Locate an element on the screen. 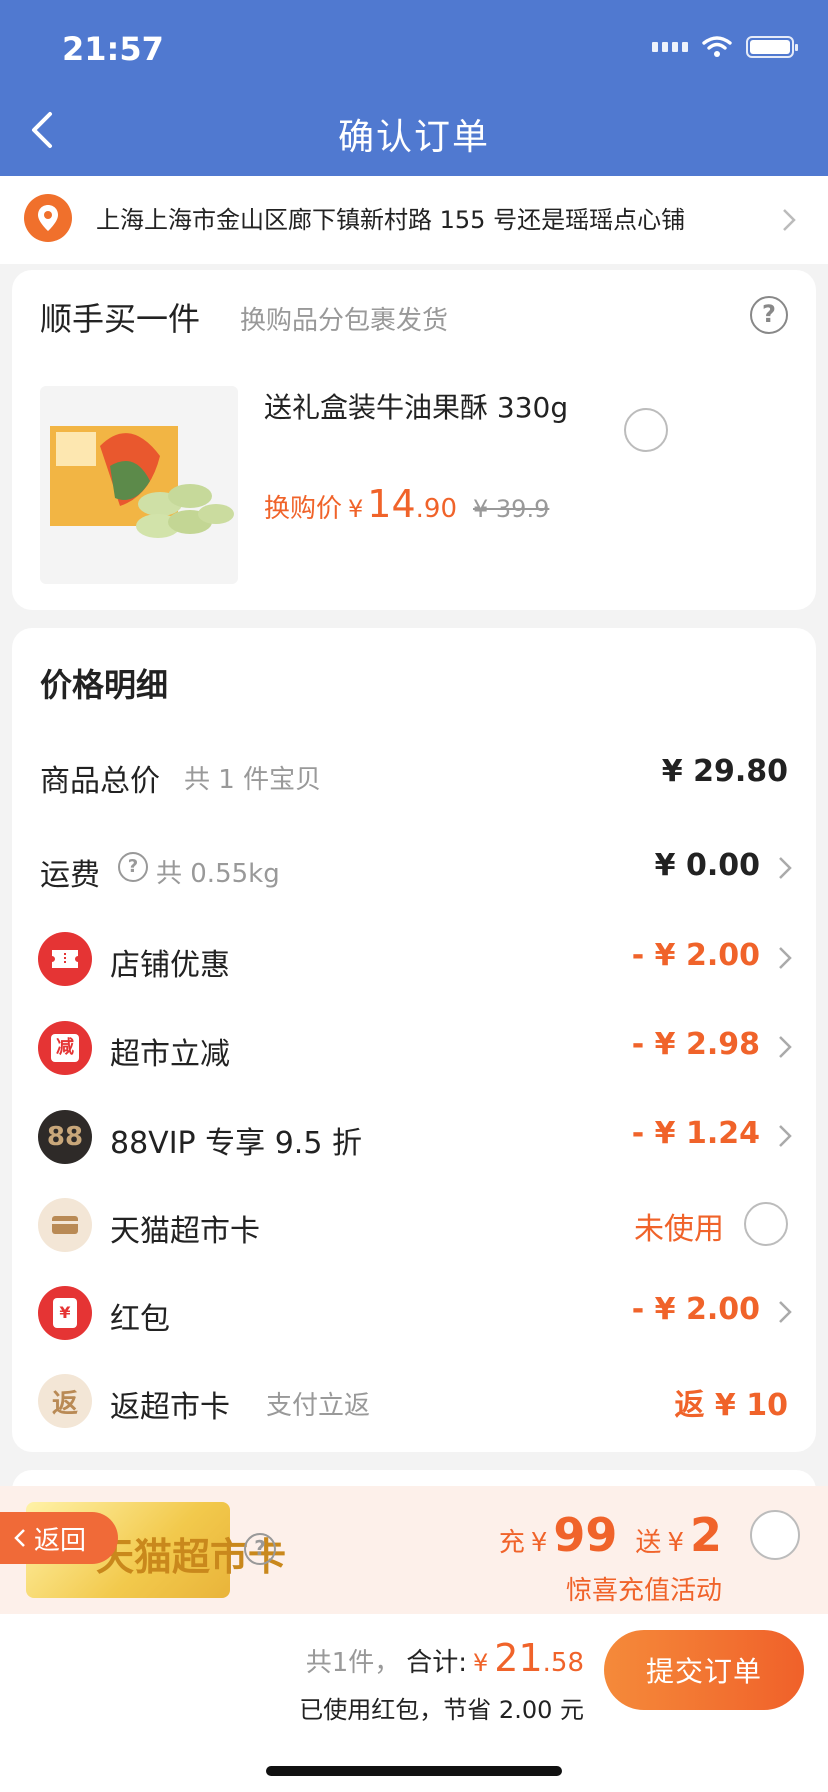  row-sub: 共 0.55kg is located at coordinates (218, 874).